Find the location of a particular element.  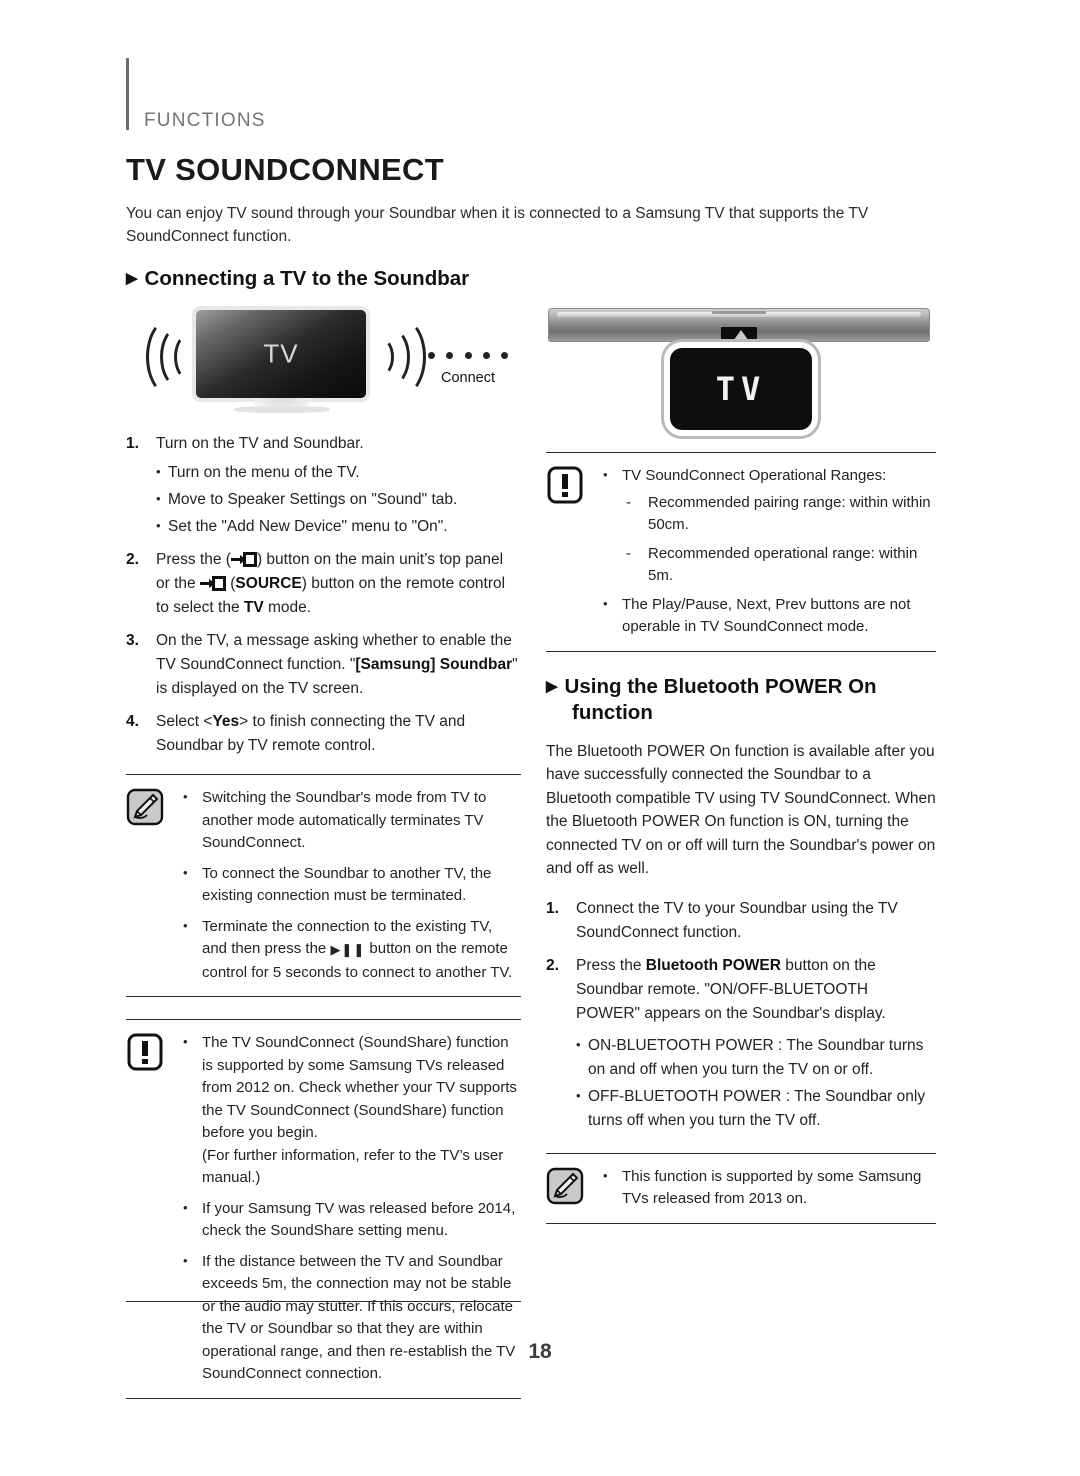

connect-label: Connect is located at coordinates (467, 378).